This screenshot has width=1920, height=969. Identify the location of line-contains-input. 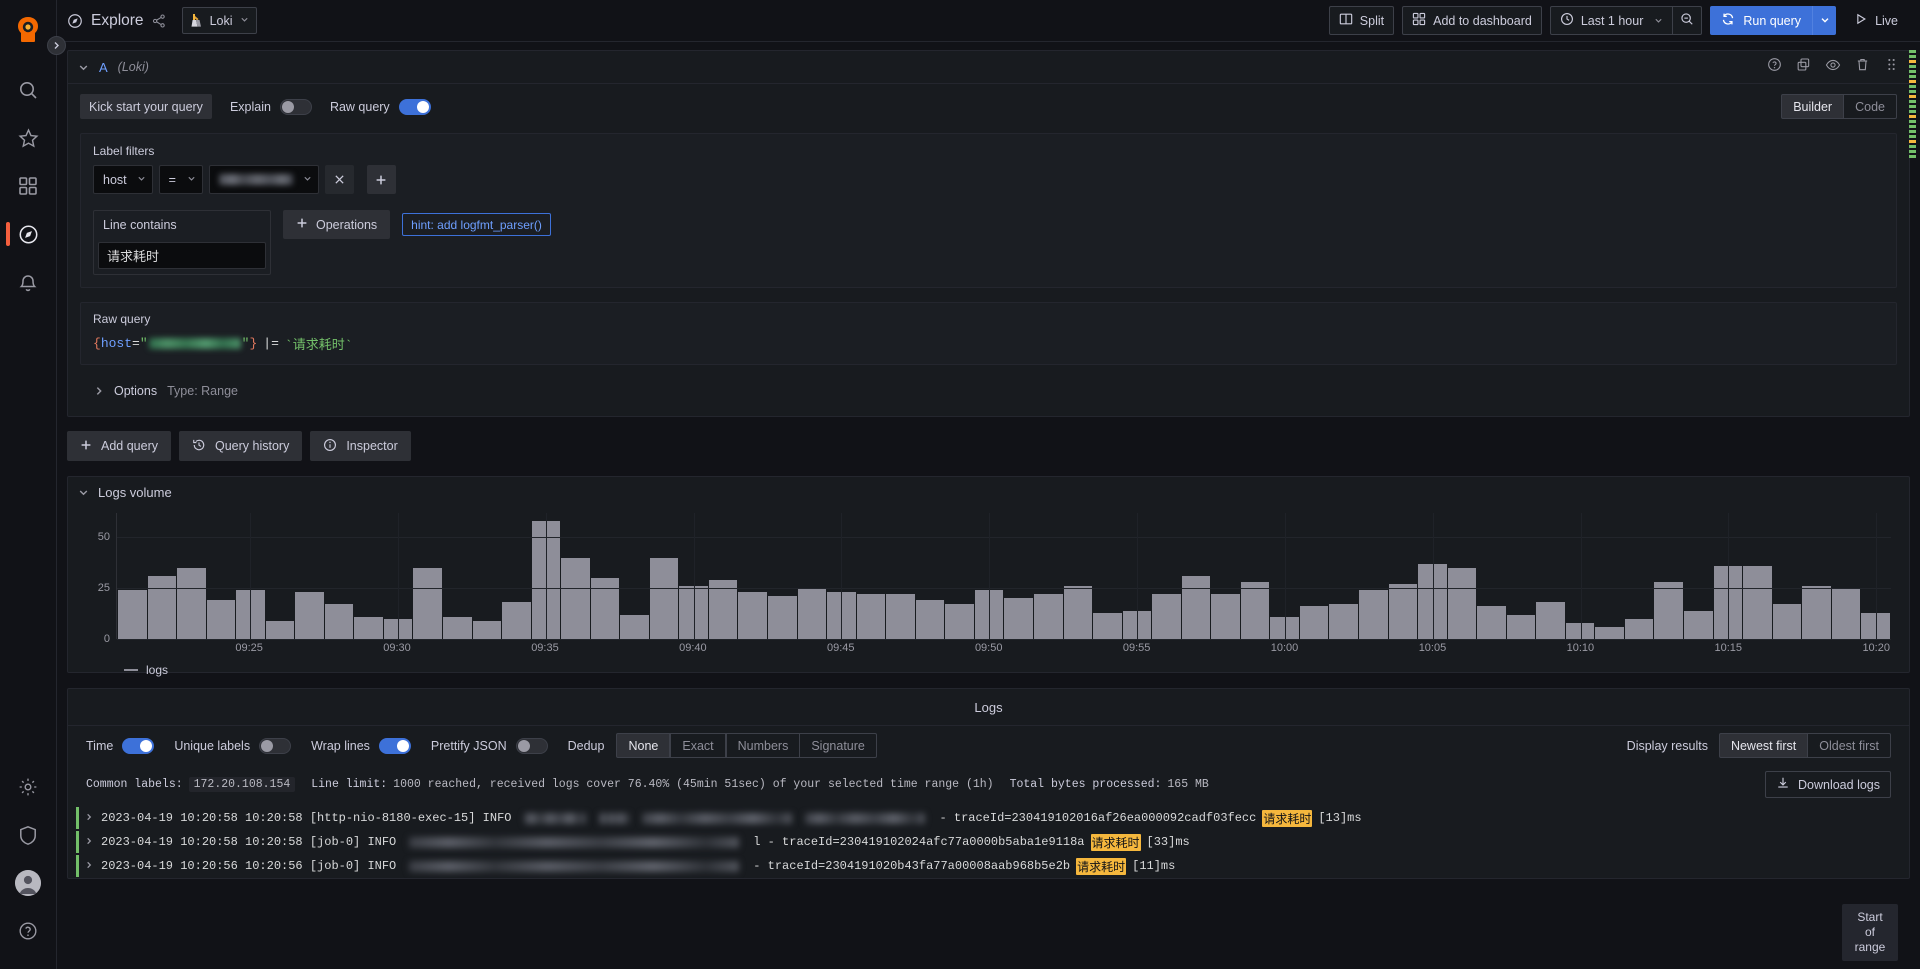
(182, 255).